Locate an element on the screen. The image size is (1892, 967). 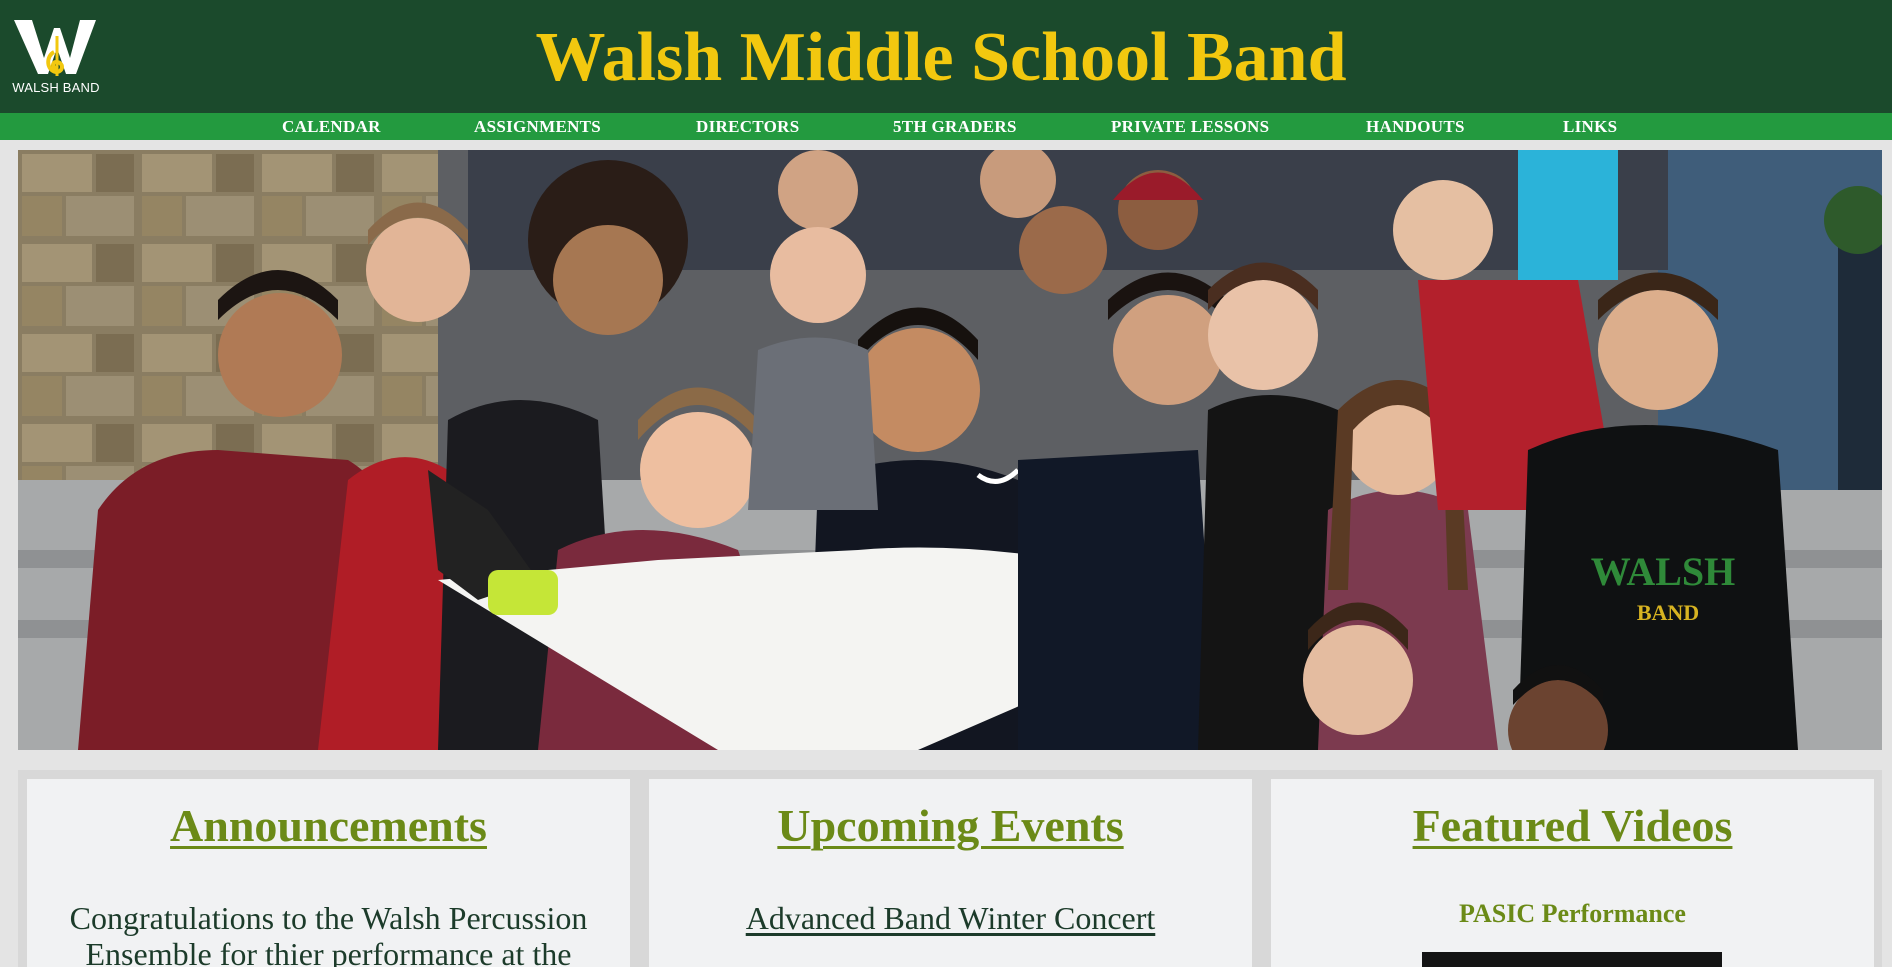
video-title: PASIC Performance is located at coordinates (1572, 913).